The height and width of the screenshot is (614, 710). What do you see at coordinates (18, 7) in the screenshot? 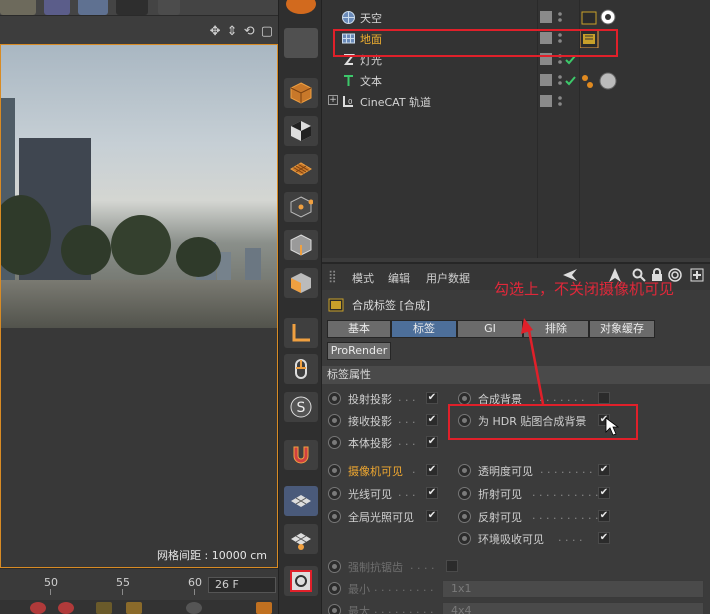
I see `toolbar-render-icon` at bounding box center [18, 7].